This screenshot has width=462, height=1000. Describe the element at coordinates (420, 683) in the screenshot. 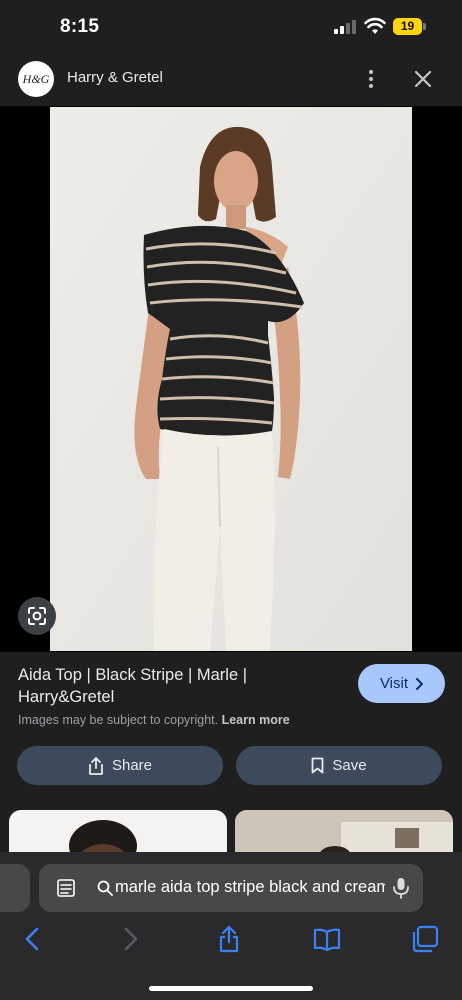

I see `chevron-right-icon` at that location.